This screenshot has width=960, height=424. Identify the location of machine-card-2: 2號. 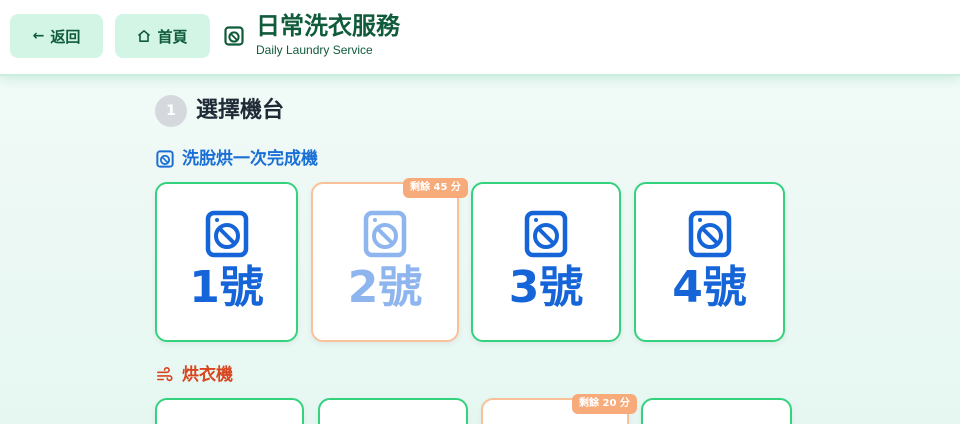
(385, 262).